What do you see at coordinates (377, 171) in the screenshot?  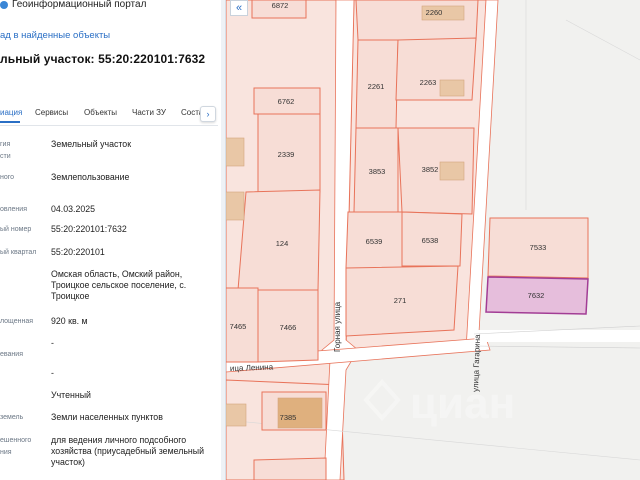 I see `parcel-label: 3853` at bounding box center [377, 171].